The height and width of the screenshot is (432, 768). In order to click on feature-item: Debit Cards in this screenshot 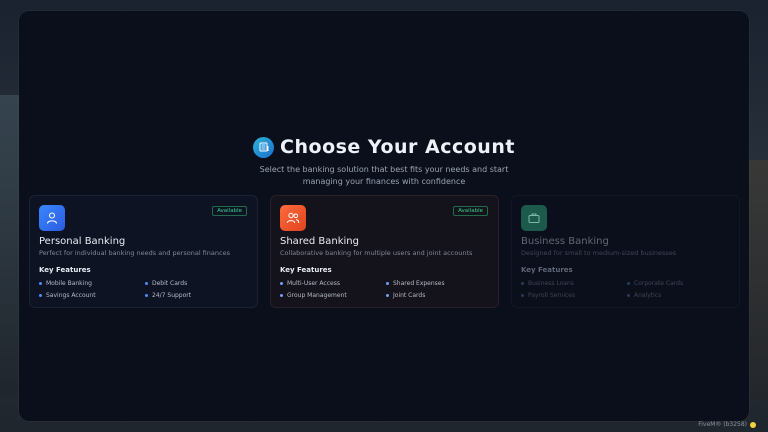, I will do `click(198, 283)`.